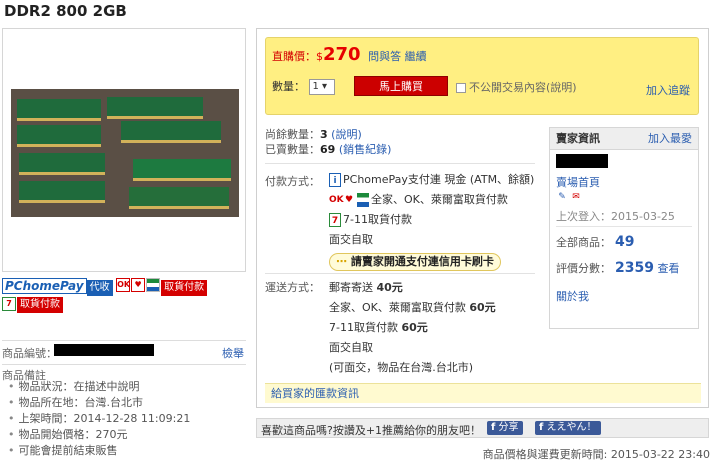 Image resolution: width=720 pixels, height=470 pixels. Describe the element at coordinates (615, 216) in the screenshot. I see `last-login: 上次登入：2015-03-25` at that location.